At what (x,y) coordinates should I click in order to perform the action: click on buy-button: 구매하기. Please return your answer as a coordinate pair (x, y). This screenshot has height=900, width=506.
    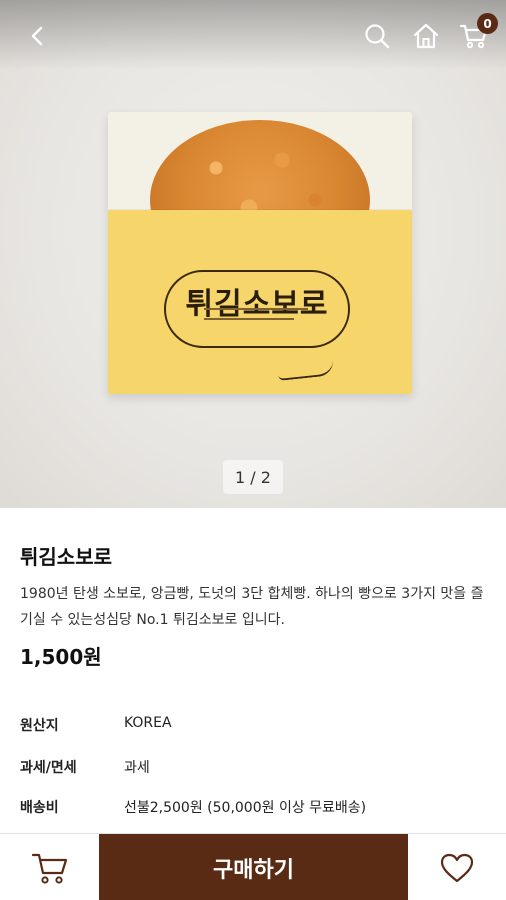
    Looking at the image, I should click on (253, 867).